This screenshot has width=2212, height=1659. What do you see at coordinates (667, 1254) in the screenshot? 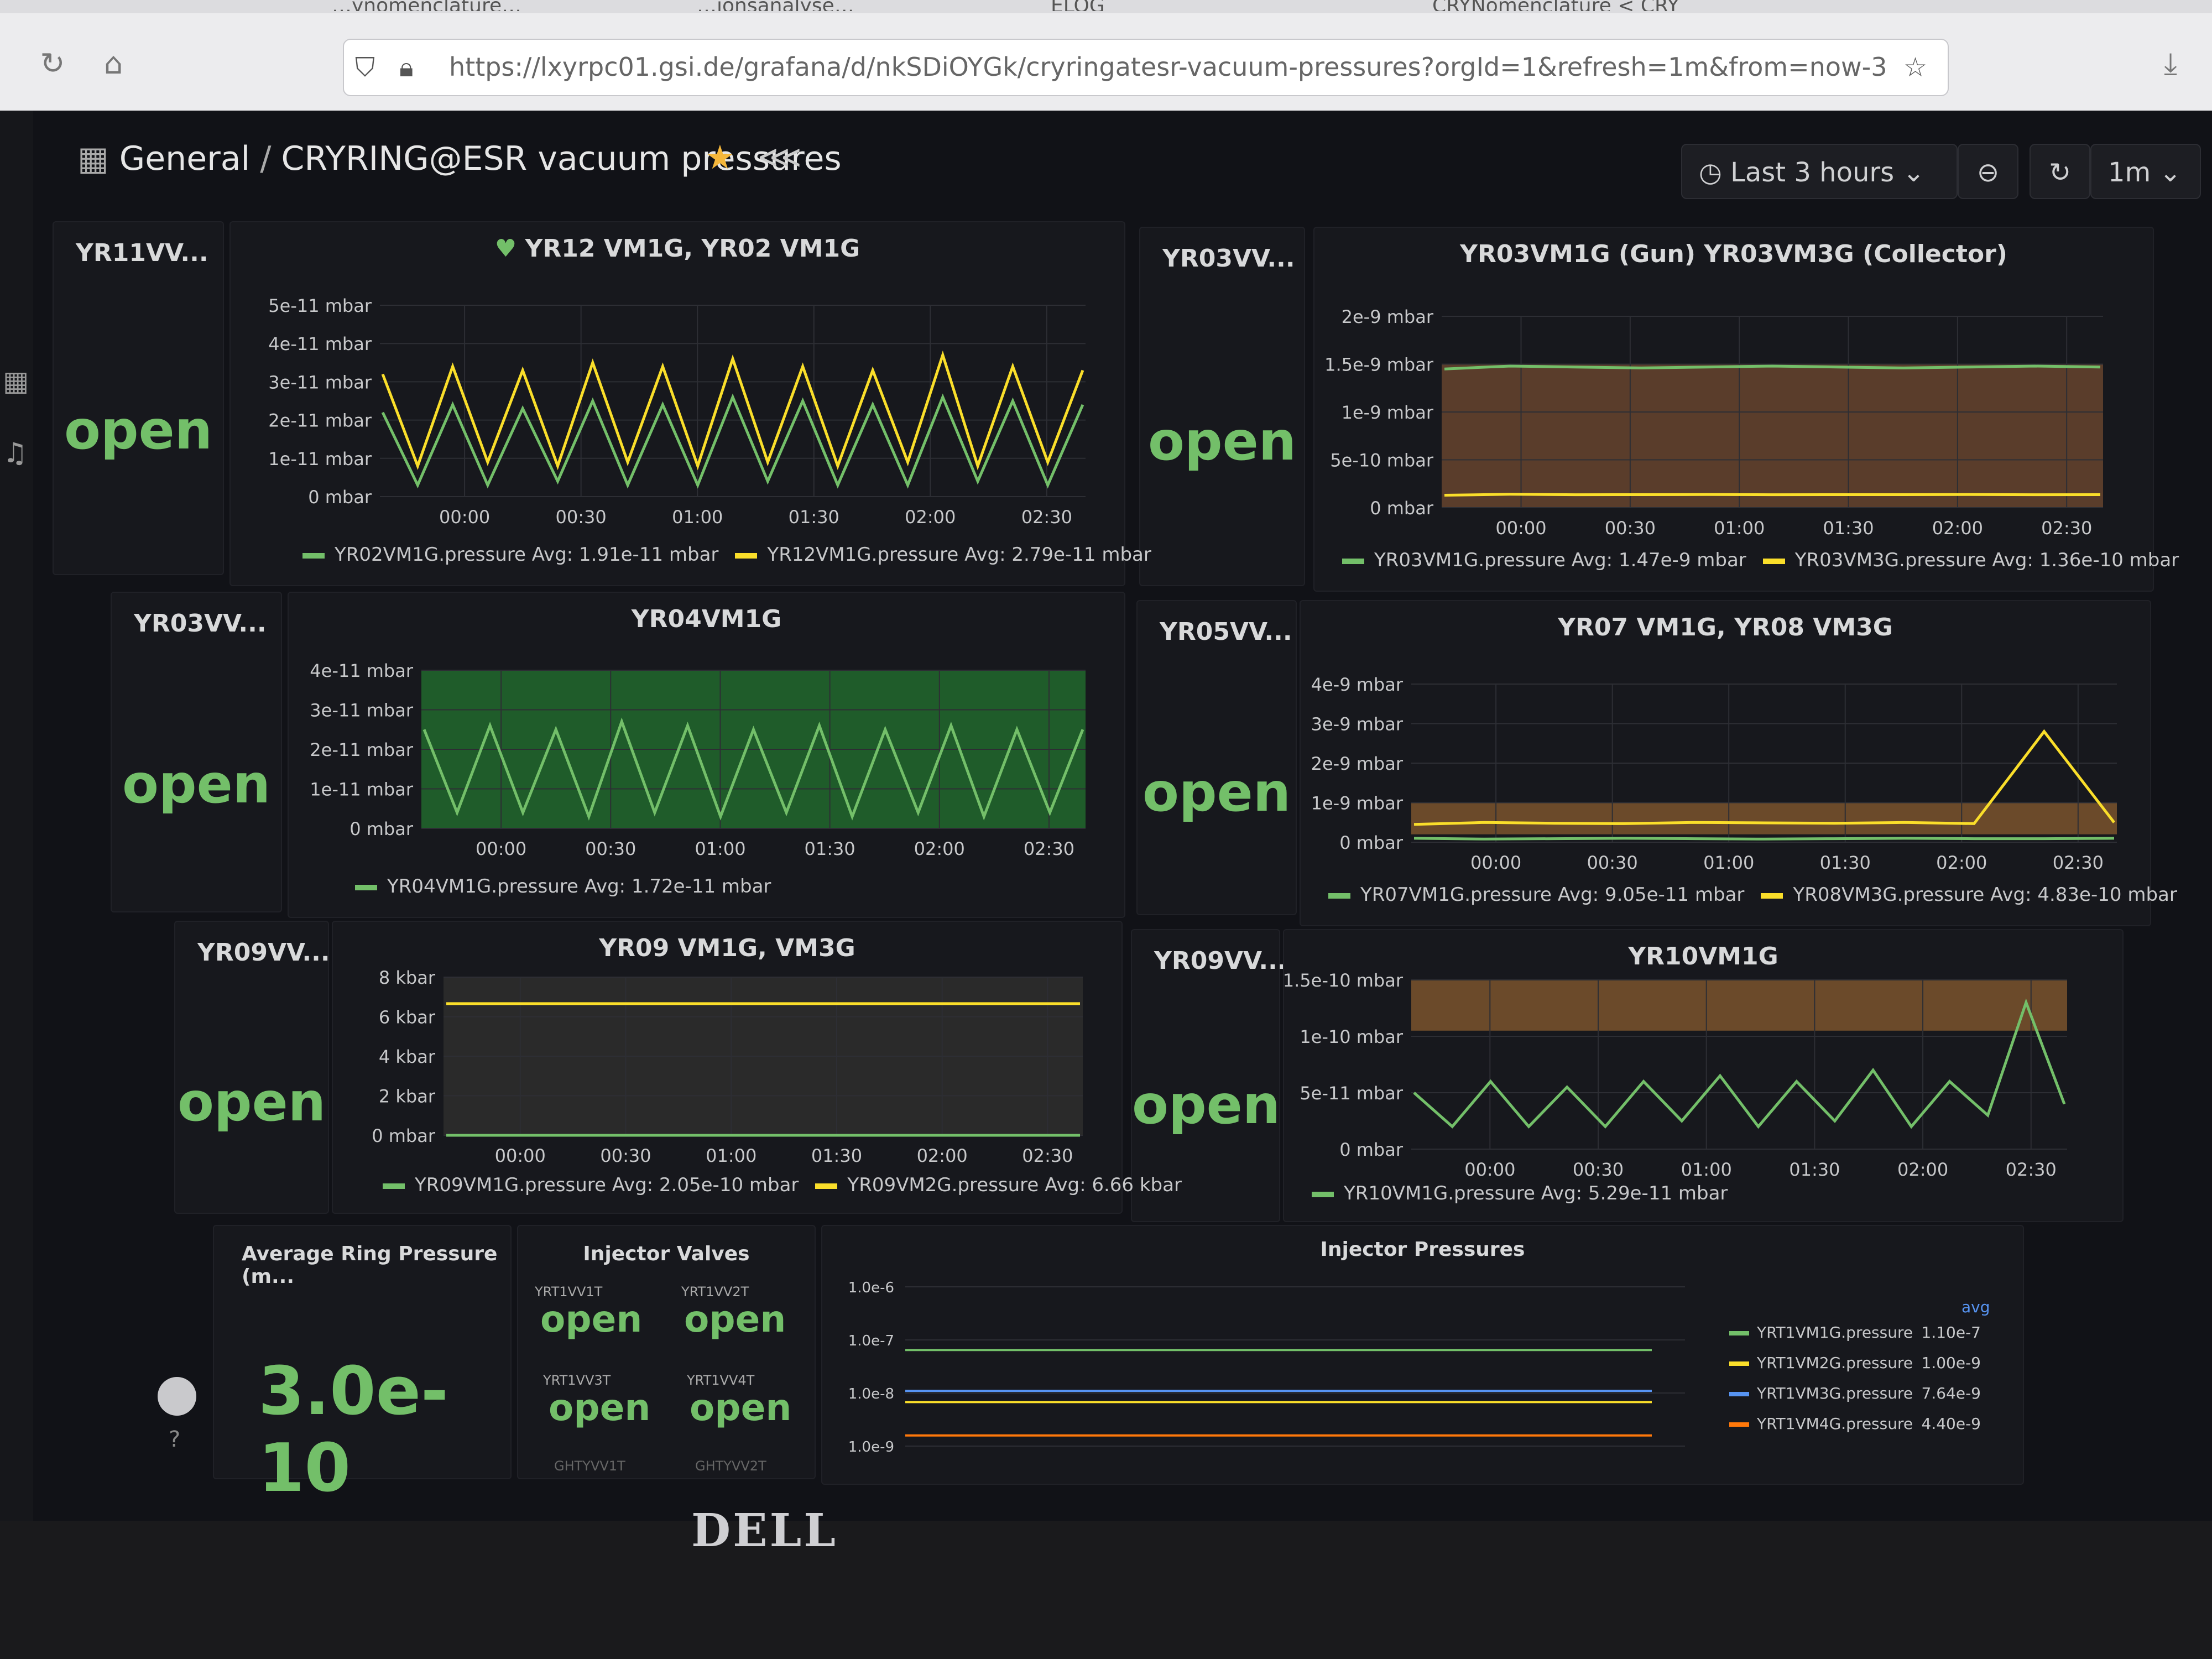
I see `panel-title: Injector Valves` at bounding box center [667, 1254].